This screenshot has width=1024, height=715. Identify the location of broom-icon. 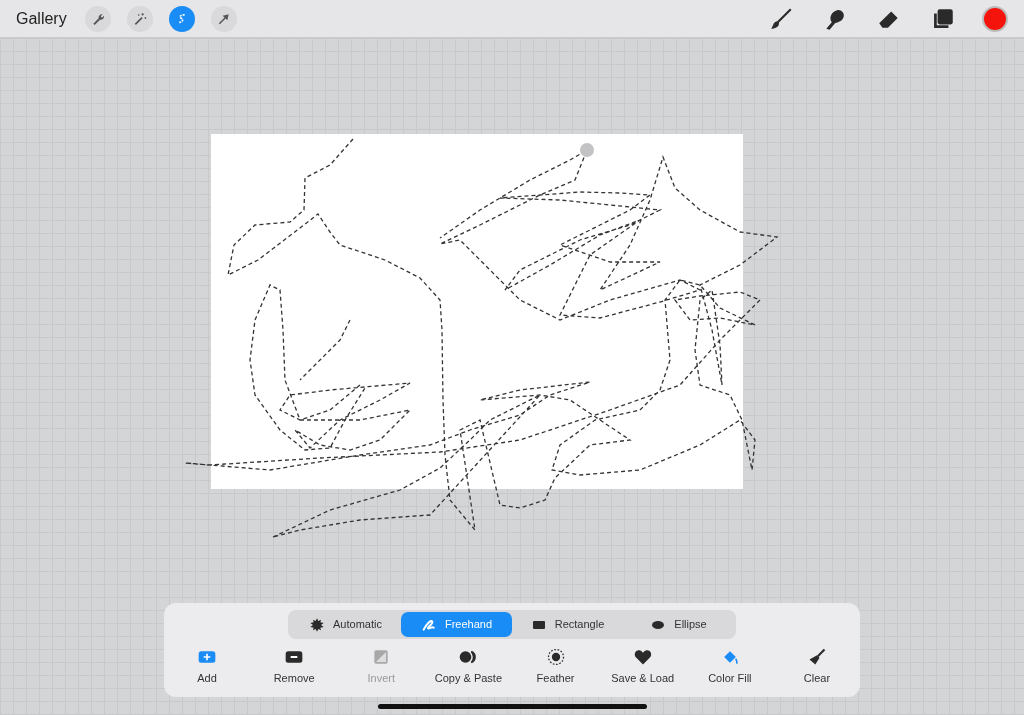
(817, 657).